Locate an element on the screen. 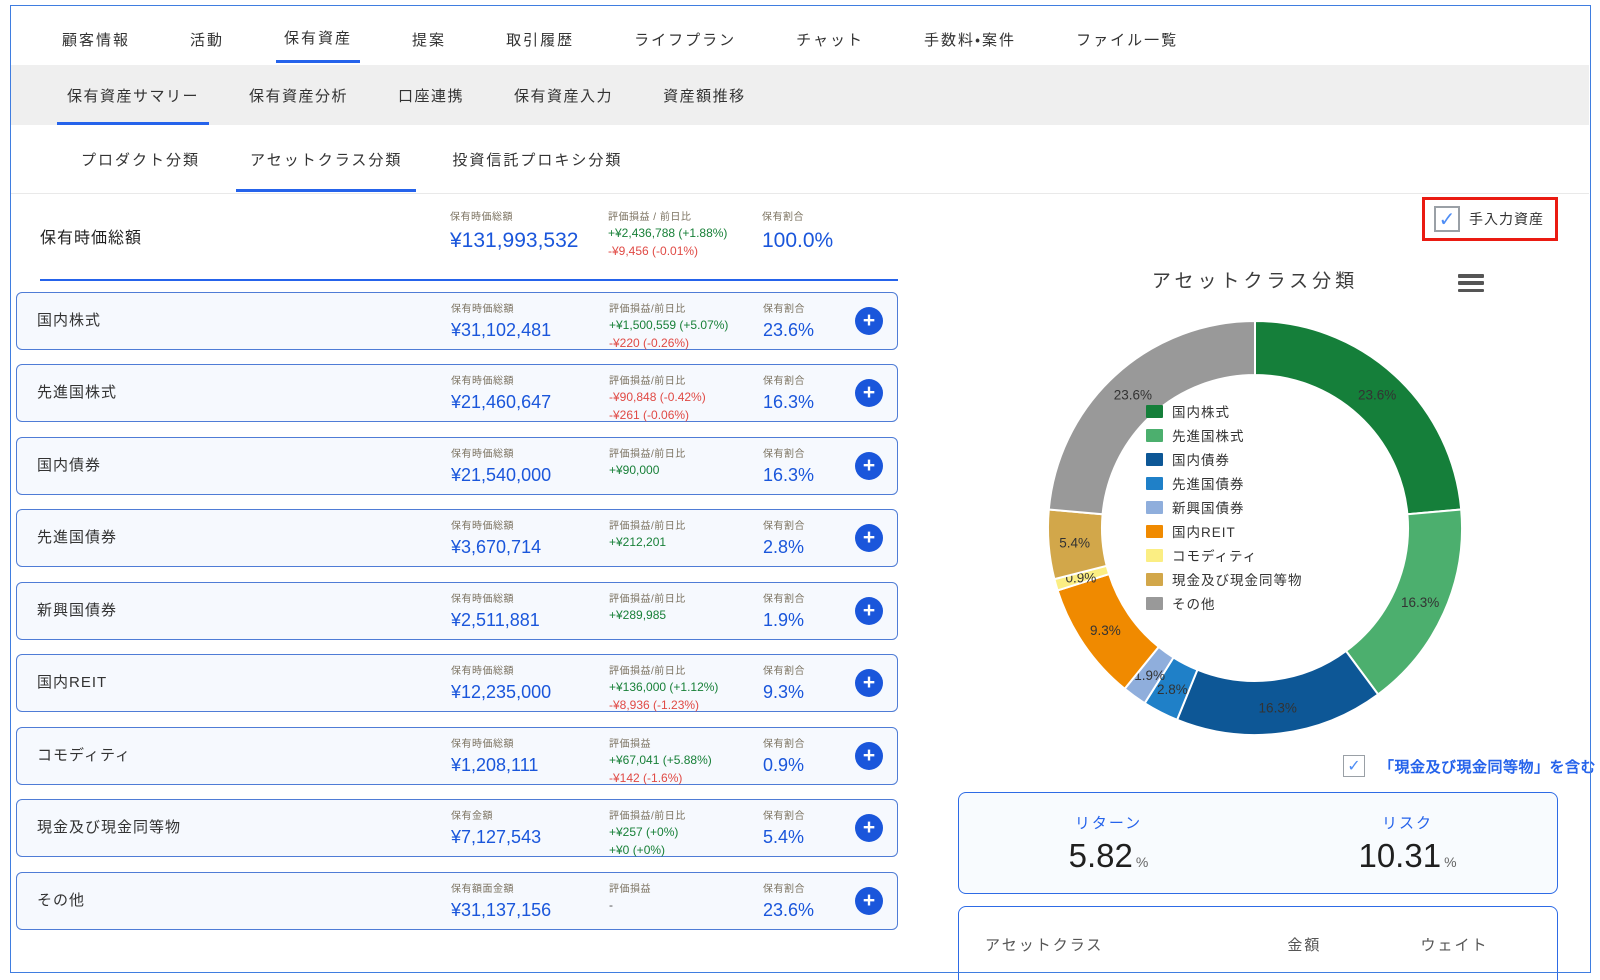 Image resolution: width=1600 pixels, height=980 pixels. legend-label: 先進国債券 is located at coordinates (1208, 484).